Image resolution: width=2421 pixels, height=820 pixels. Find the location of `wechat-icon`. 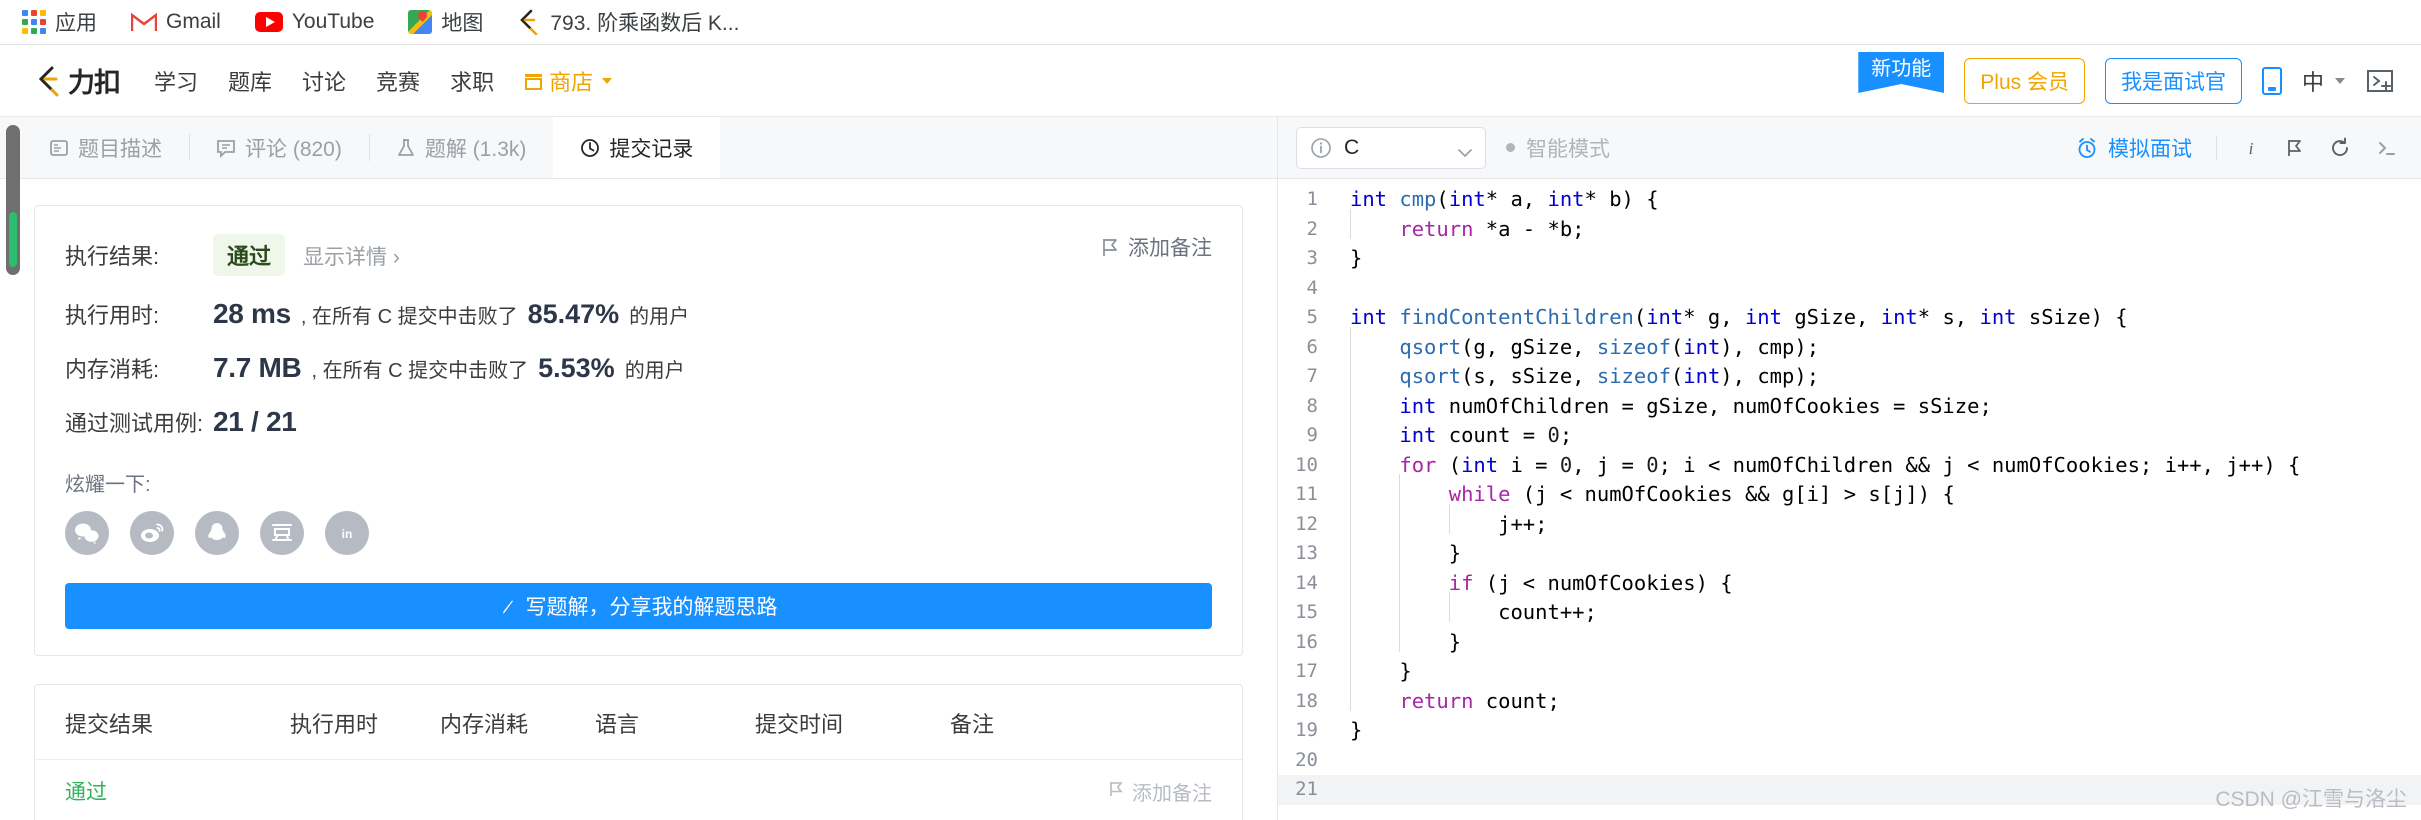

wechat-icon is located at coordinates (87, 533).